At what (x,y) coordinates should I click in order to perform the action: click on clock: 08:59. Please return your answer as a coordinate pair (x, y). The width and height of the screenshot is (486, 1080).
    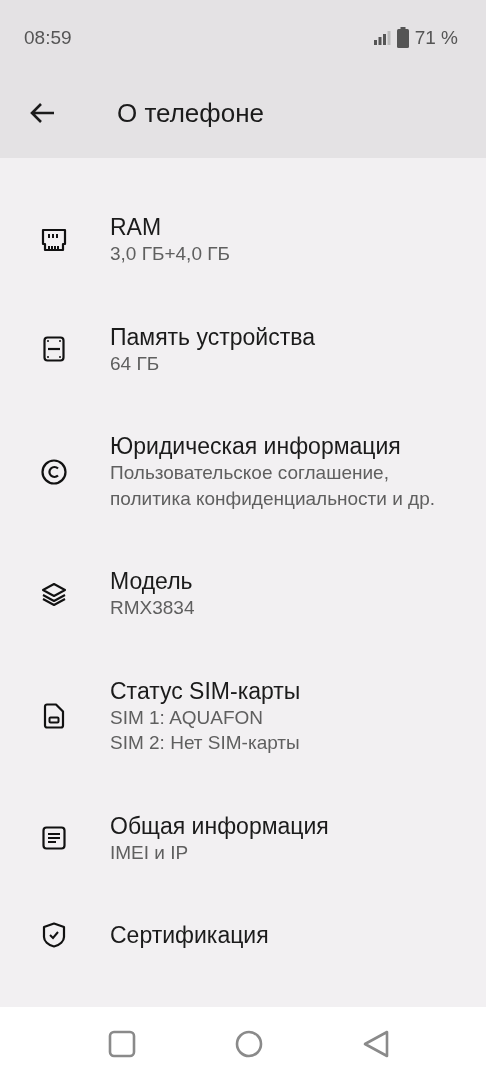
    Looking at the image, I should click on (48, 37).